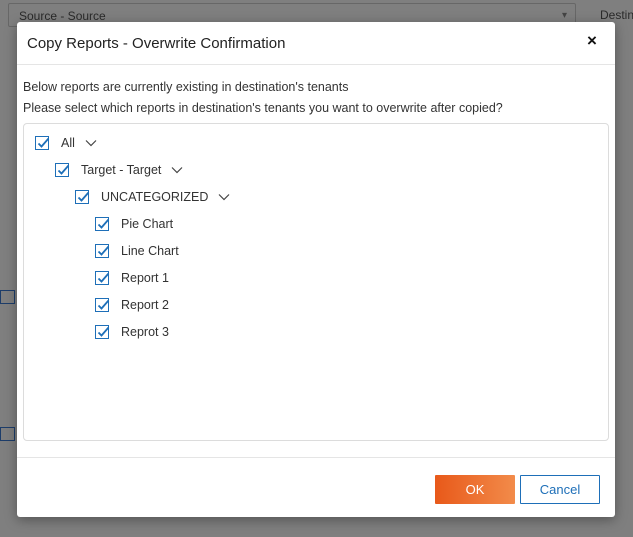 The height and width of the screenshot is (537, 633). Describe the element at coordinates (156, 43) in the screenshot. I see `dialog-title: Copy Reports - Overwrite Confirmation` at that location.